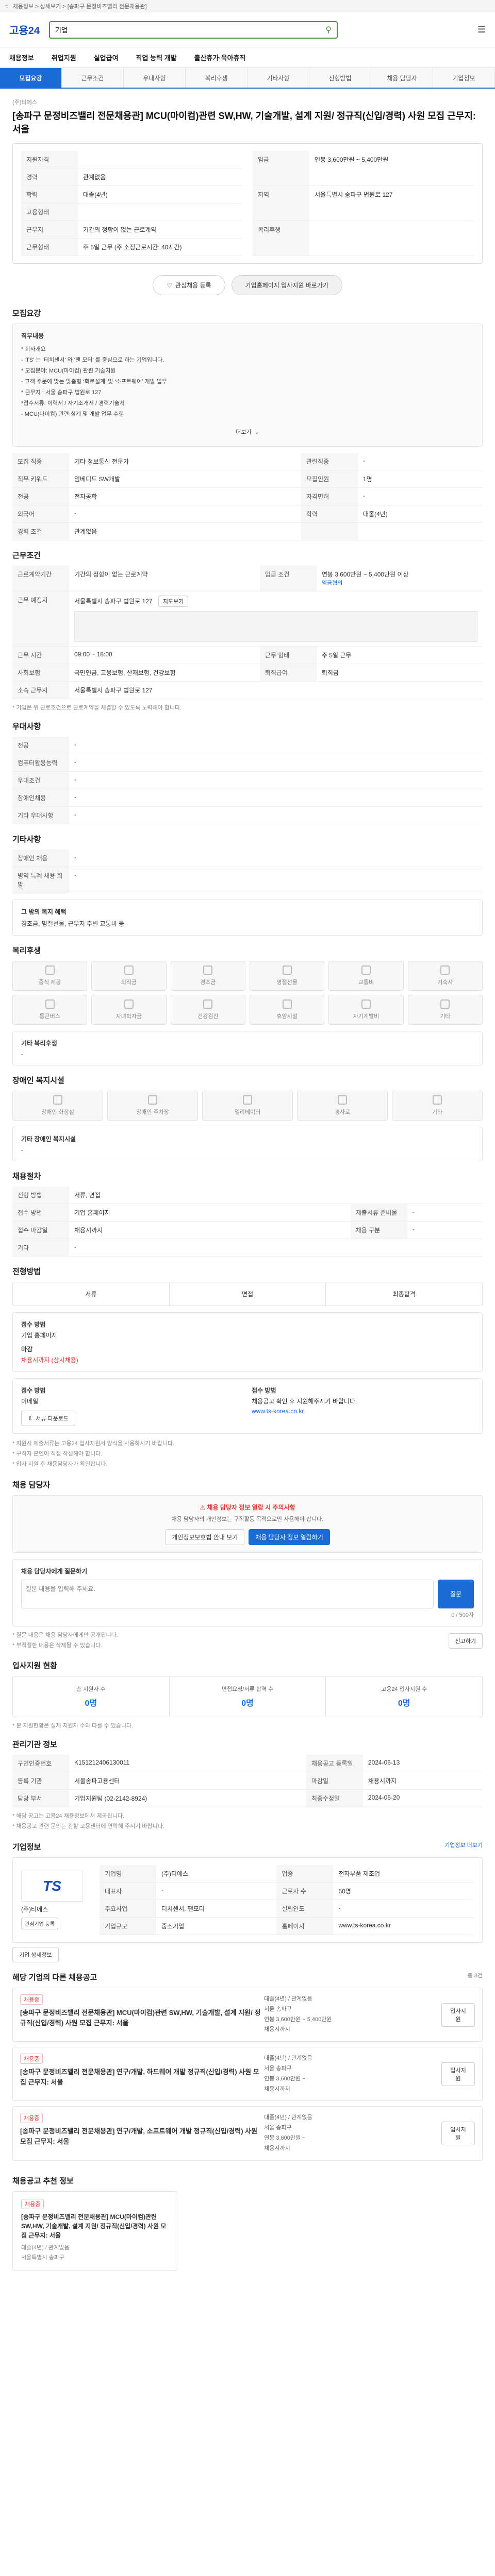 Image resolution: width=495 pixels, height=2576 pixels. What do you see at coordinates (464, 78) in the screenshot?
I see `tab-company: 기업정보` at bounding box center [464, 78].